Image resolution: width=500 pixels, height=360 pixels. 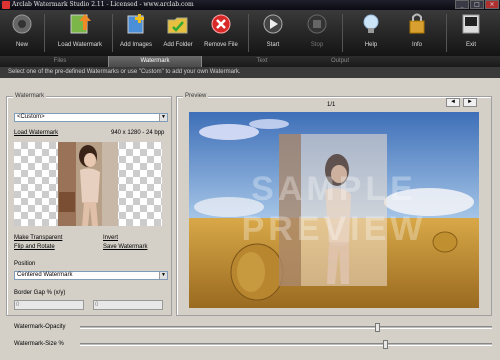 I want to click on stop-icon, so click(x=317, y=24).